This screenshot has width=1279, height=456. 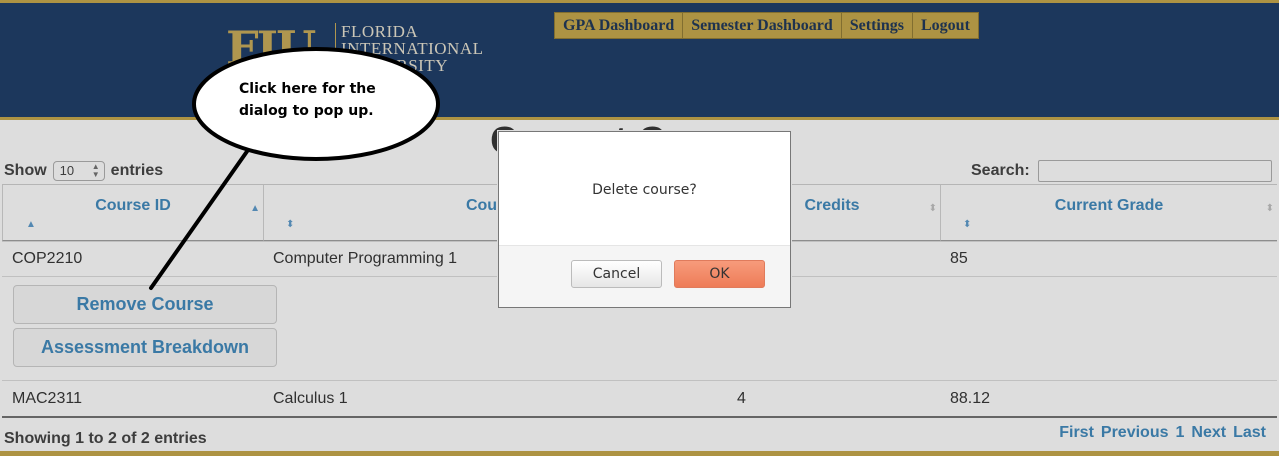 I want to click on dialog-message: Delete course?, so click(x=644, y=190).